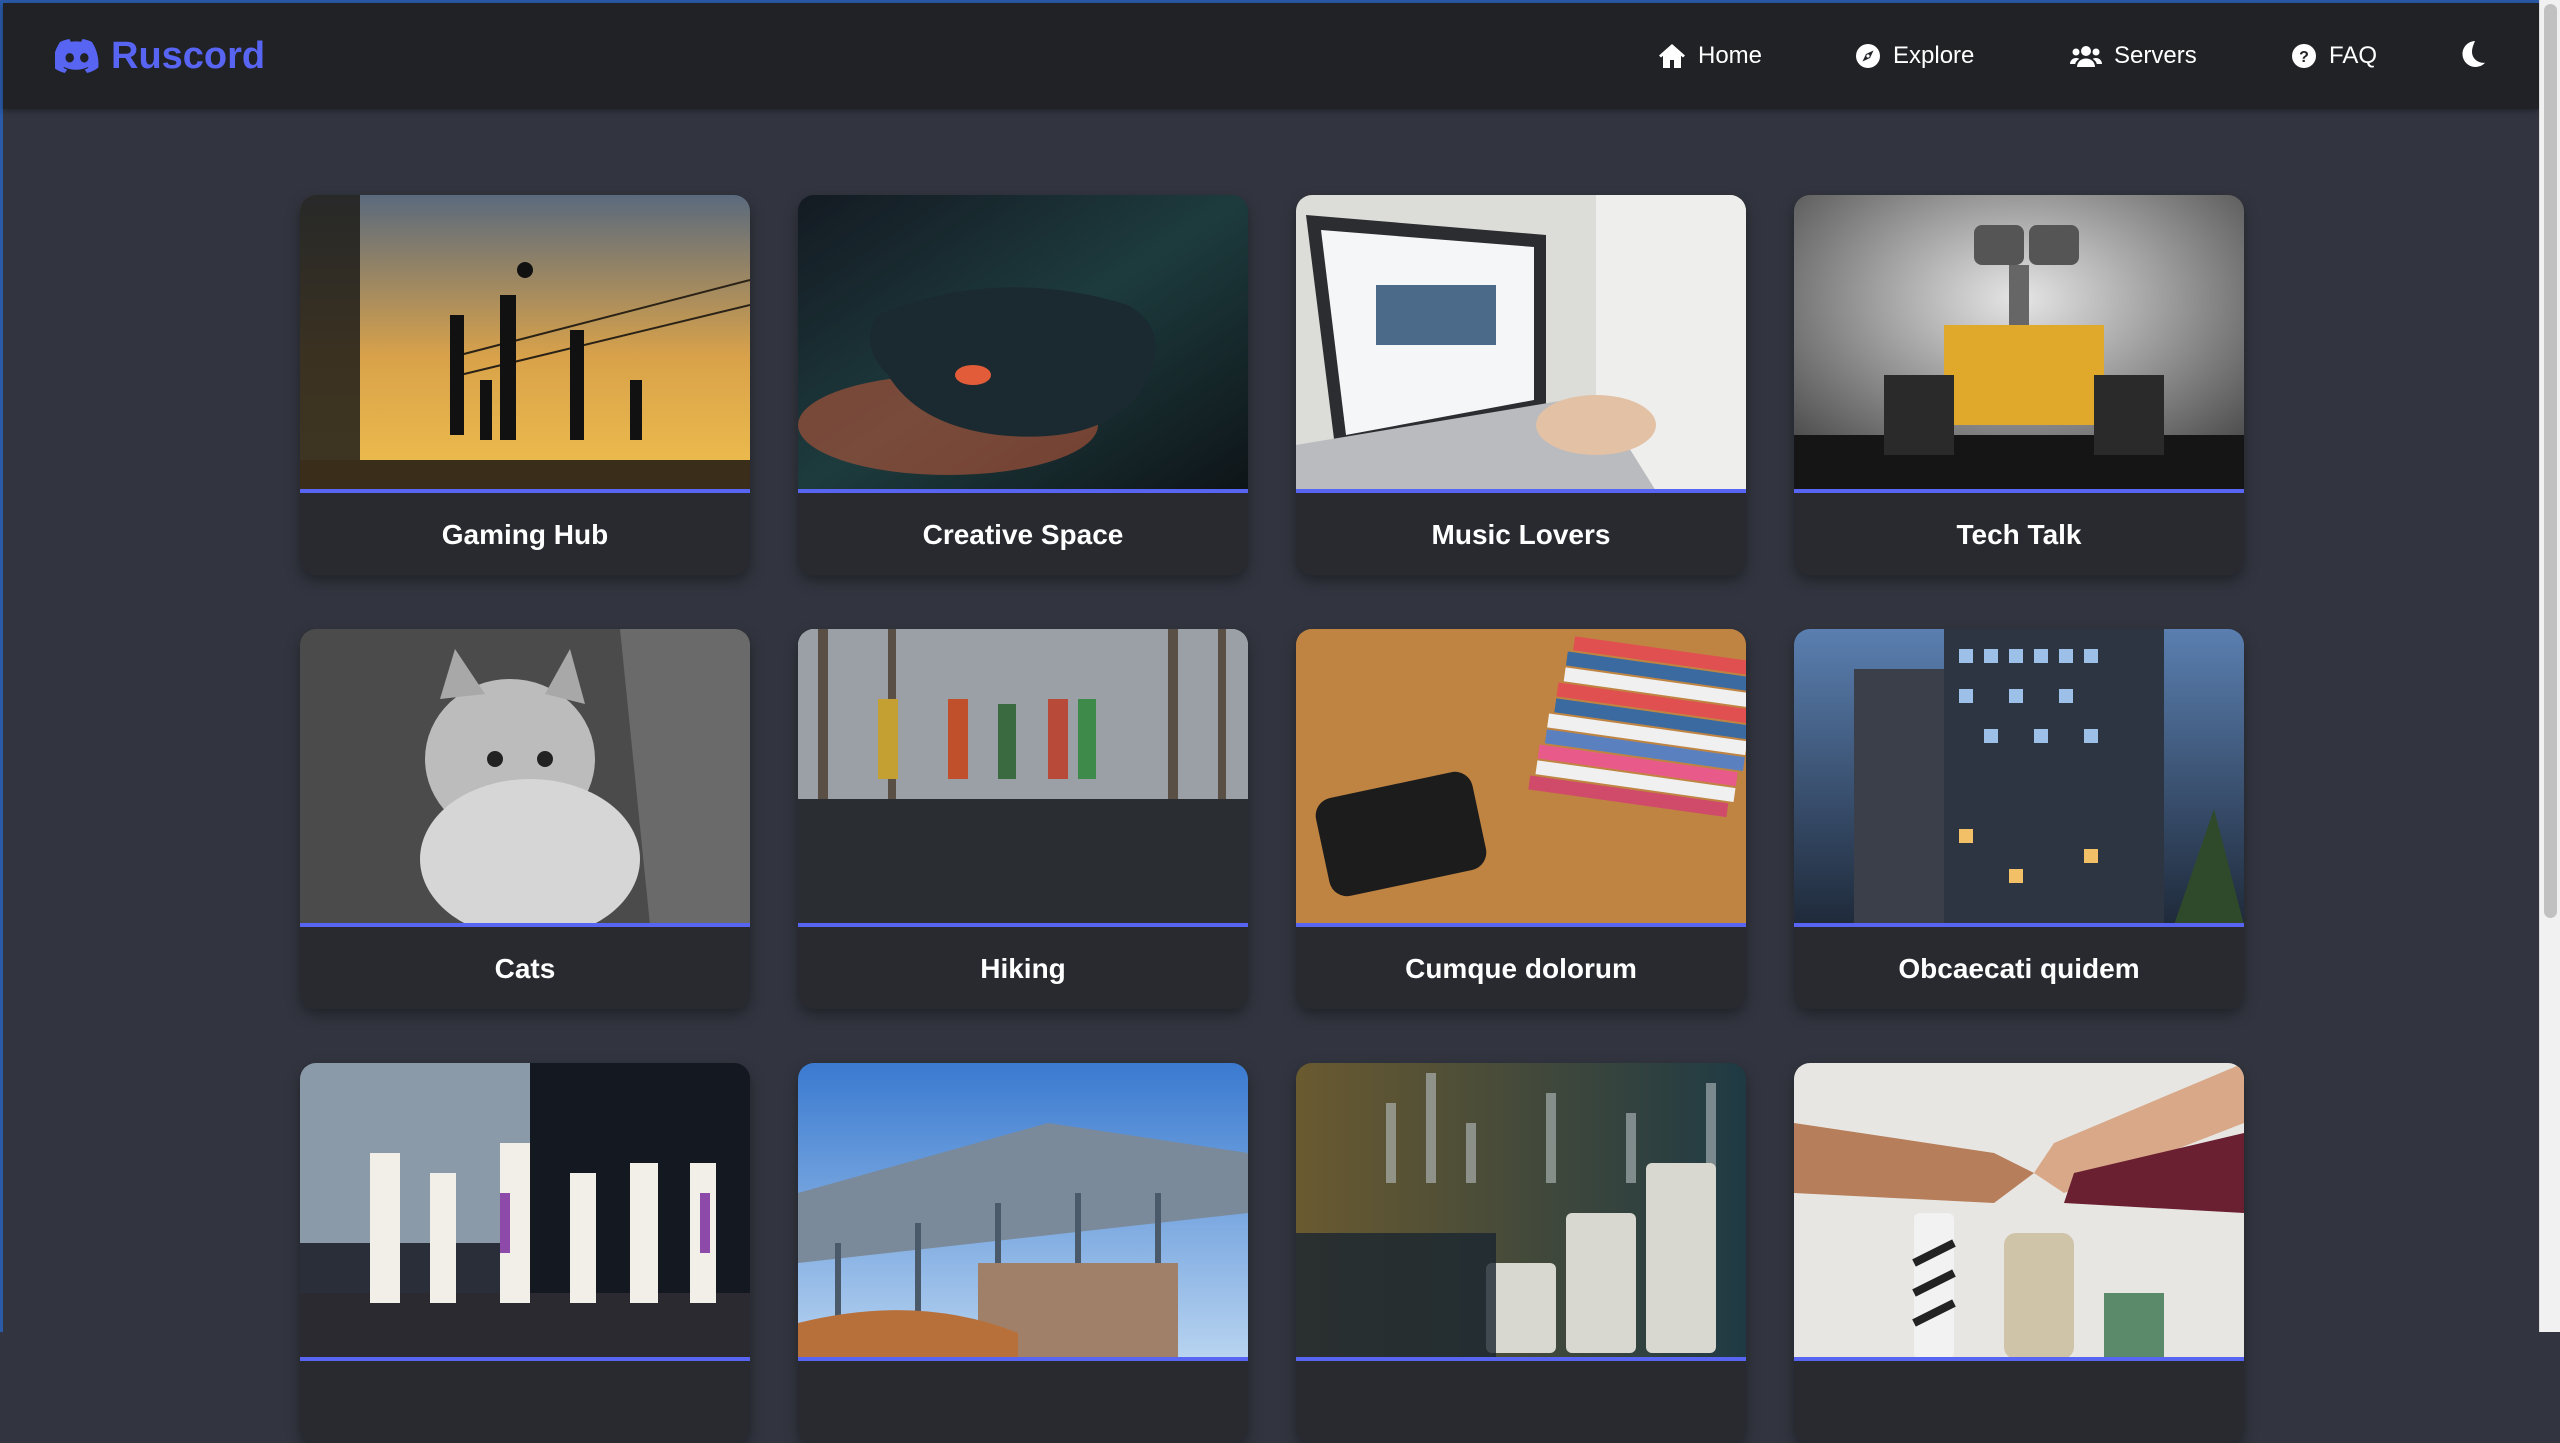 This screenshot has height=1443, width=2560. What do you see at coordinates (1521, 968) in the screenshot?
I see `card-title: Cumque dolorum` at bounding box center [1521, 968].